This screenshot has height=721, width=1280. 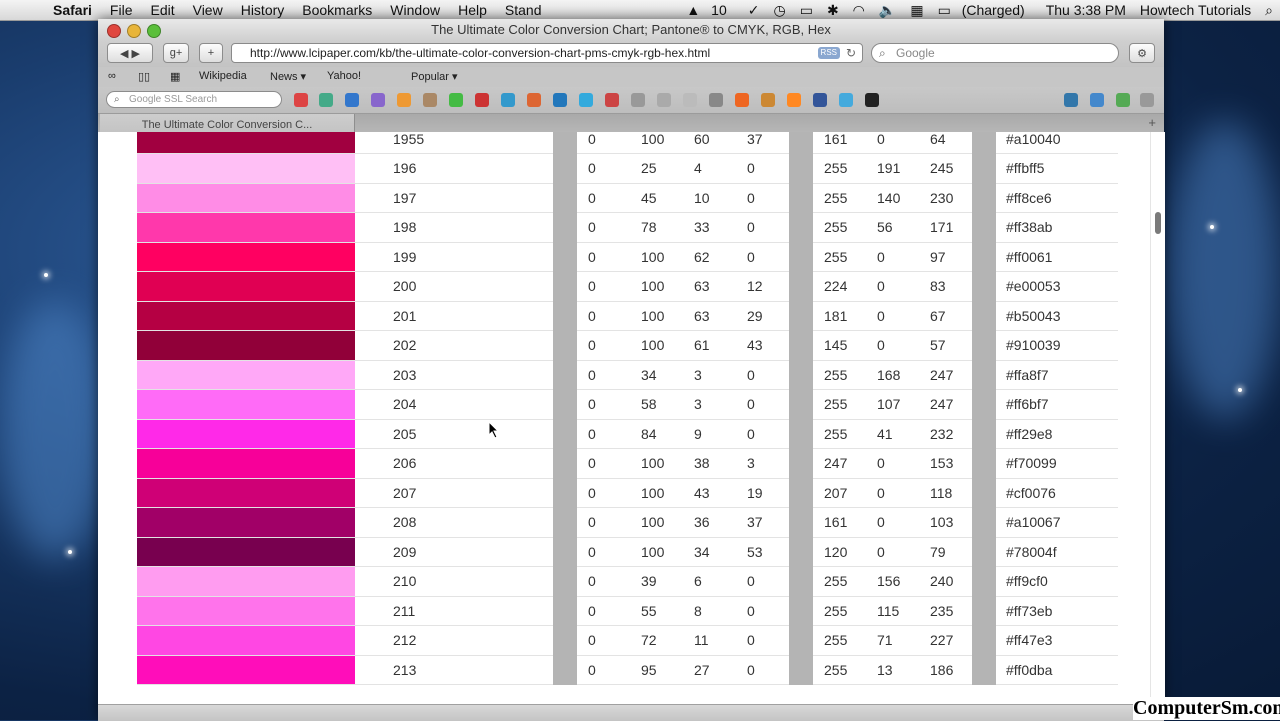 What do you see at coordinates (175, 76) in the screenshot?
I see `top-sites-grid-icon: ▦` at bounding box center [175, 76].